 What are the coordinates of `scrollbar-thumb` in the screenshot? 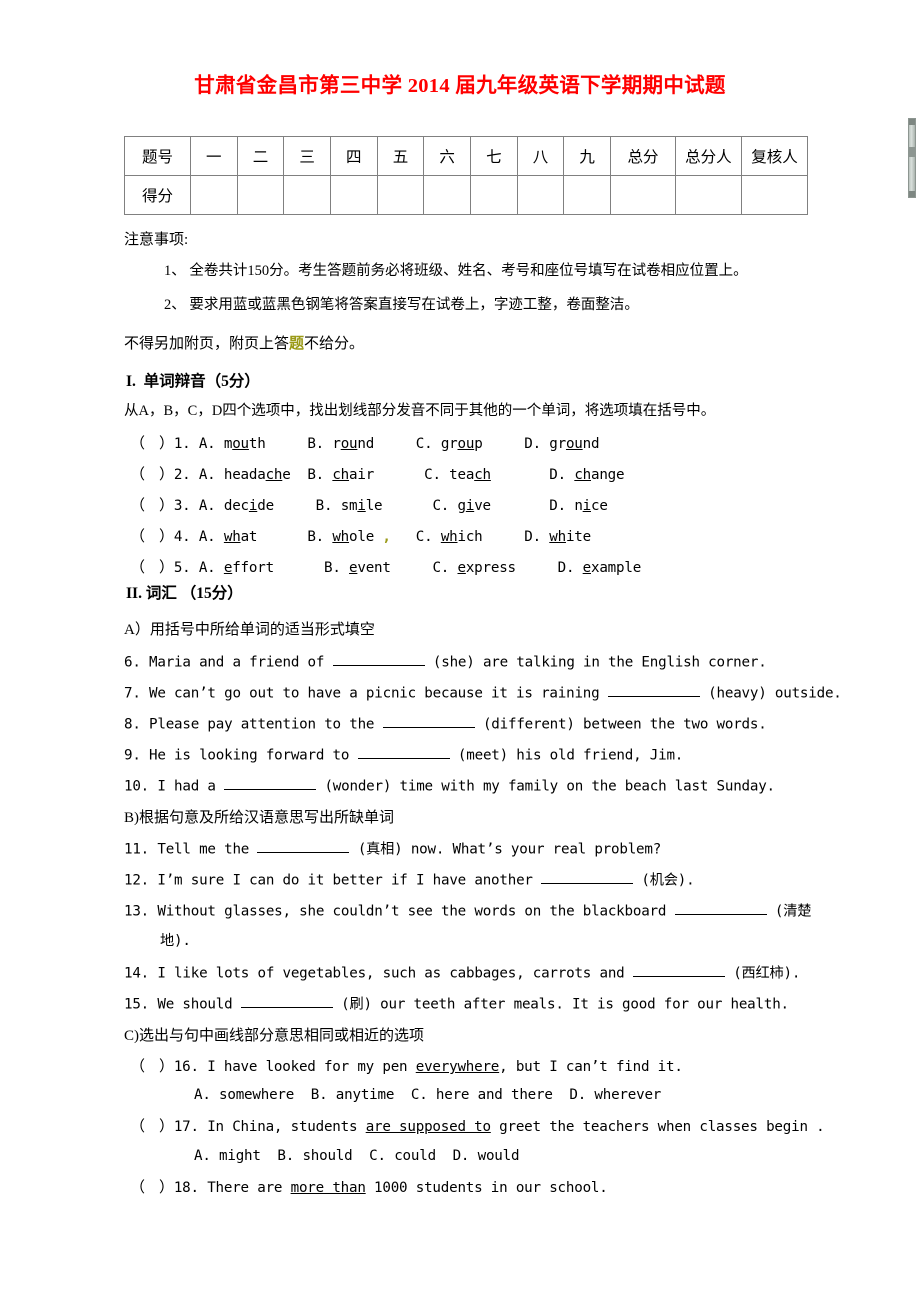 It's located at (912, 152).